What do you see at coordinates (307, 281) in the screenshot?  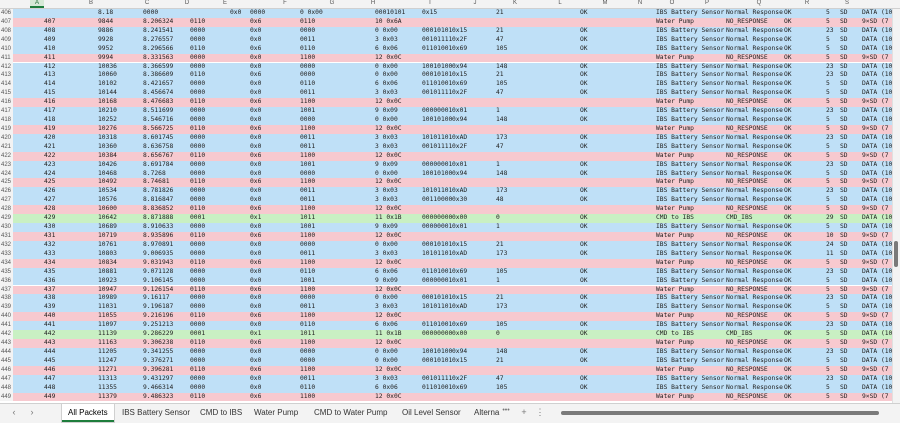 I see `table-cell: 1001` at bounding box center [307, 281].